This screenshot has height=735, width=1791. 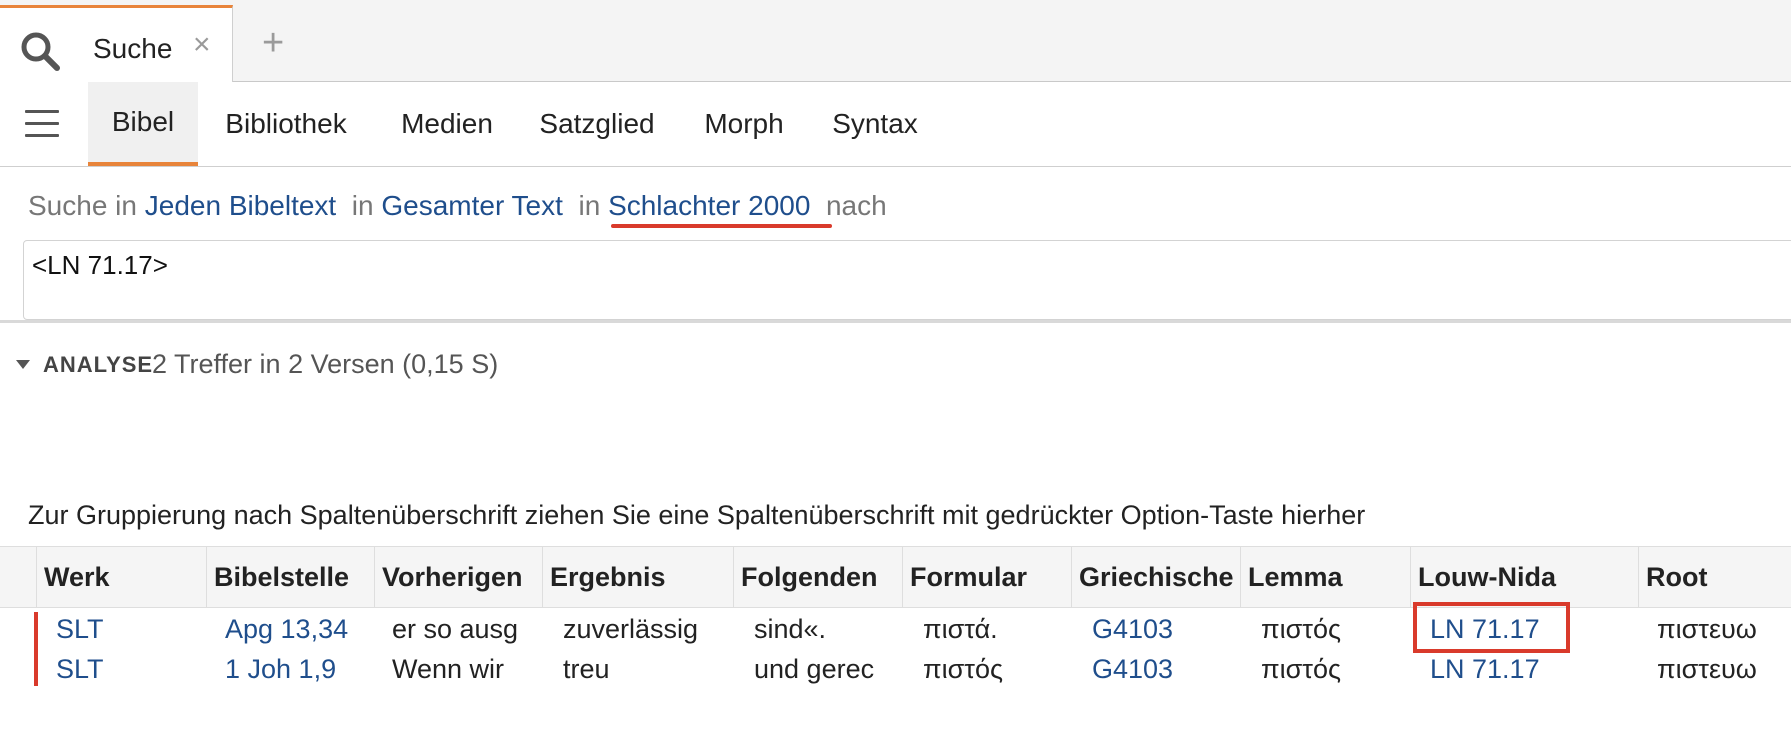 What do you see at coordinates (98, 365) in the screenshot?
I see `analysis-title: ANALYSE` at bounding box center [98, 365].